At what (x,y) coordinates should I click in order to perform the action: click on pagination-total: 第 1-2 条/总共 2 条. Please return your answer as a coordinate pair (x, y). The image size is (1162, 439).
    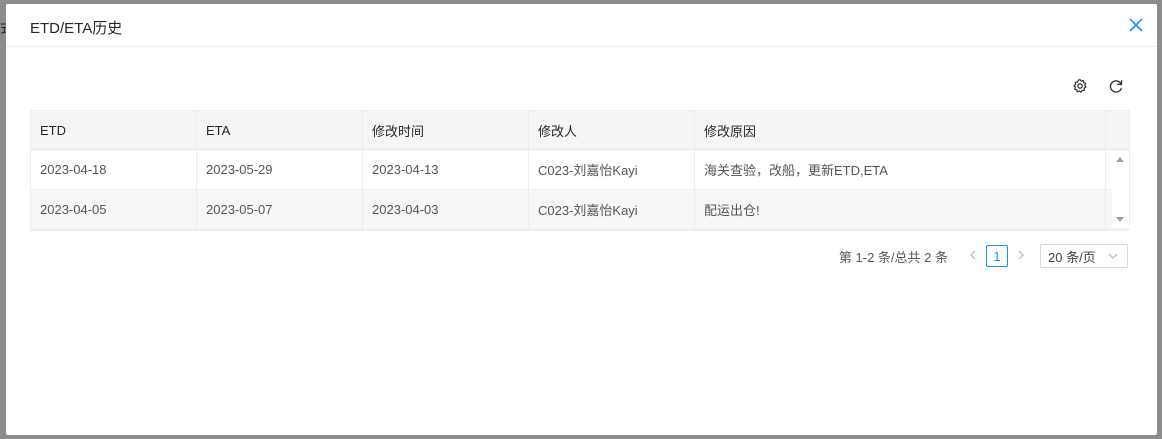
    Looking at the image, I should click on (893, 257).